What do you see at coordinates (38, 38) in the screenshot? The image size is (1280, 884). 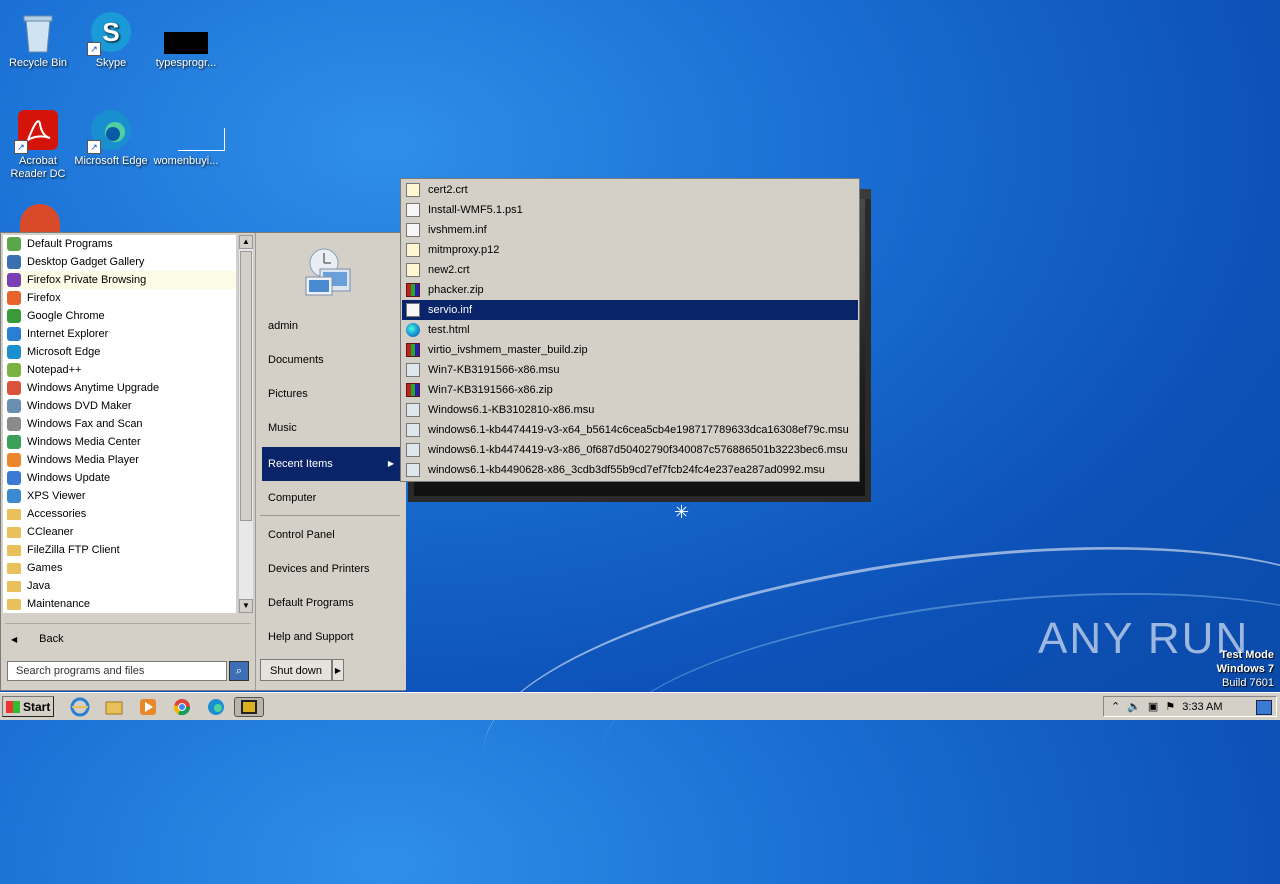 I see `desktop-icon-recycle-bin: Recycle Bin` at bounding box center [38, 38].